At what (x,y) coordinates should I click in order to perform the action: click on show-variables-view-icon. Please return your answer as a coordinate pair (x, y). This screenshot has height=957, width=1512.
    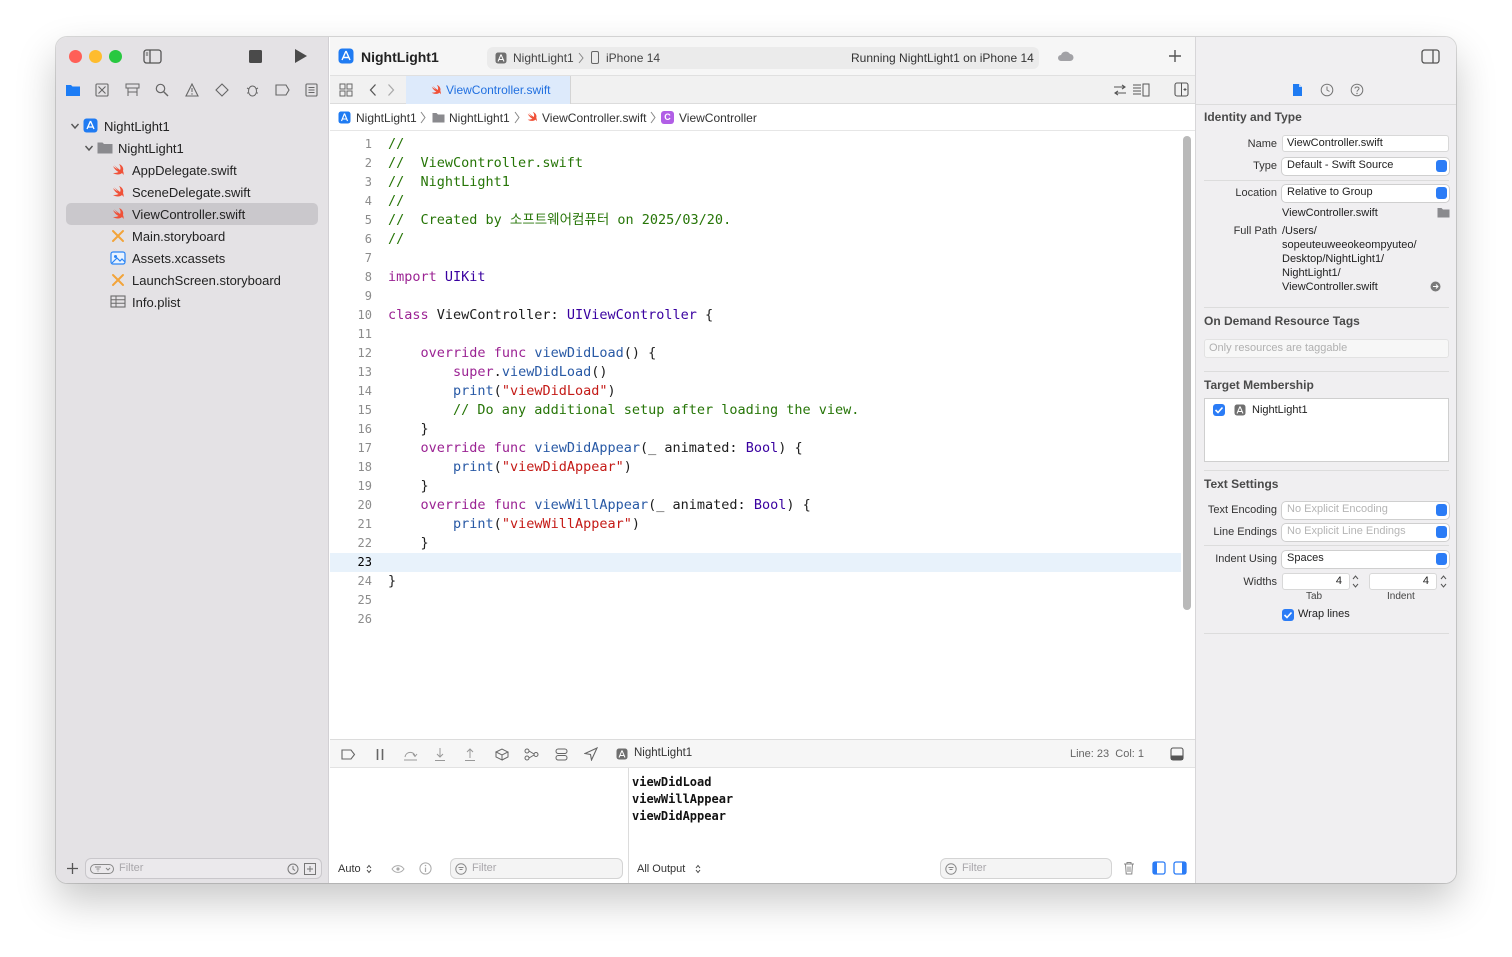
    Looking at the image, I should click on (1159, 868).